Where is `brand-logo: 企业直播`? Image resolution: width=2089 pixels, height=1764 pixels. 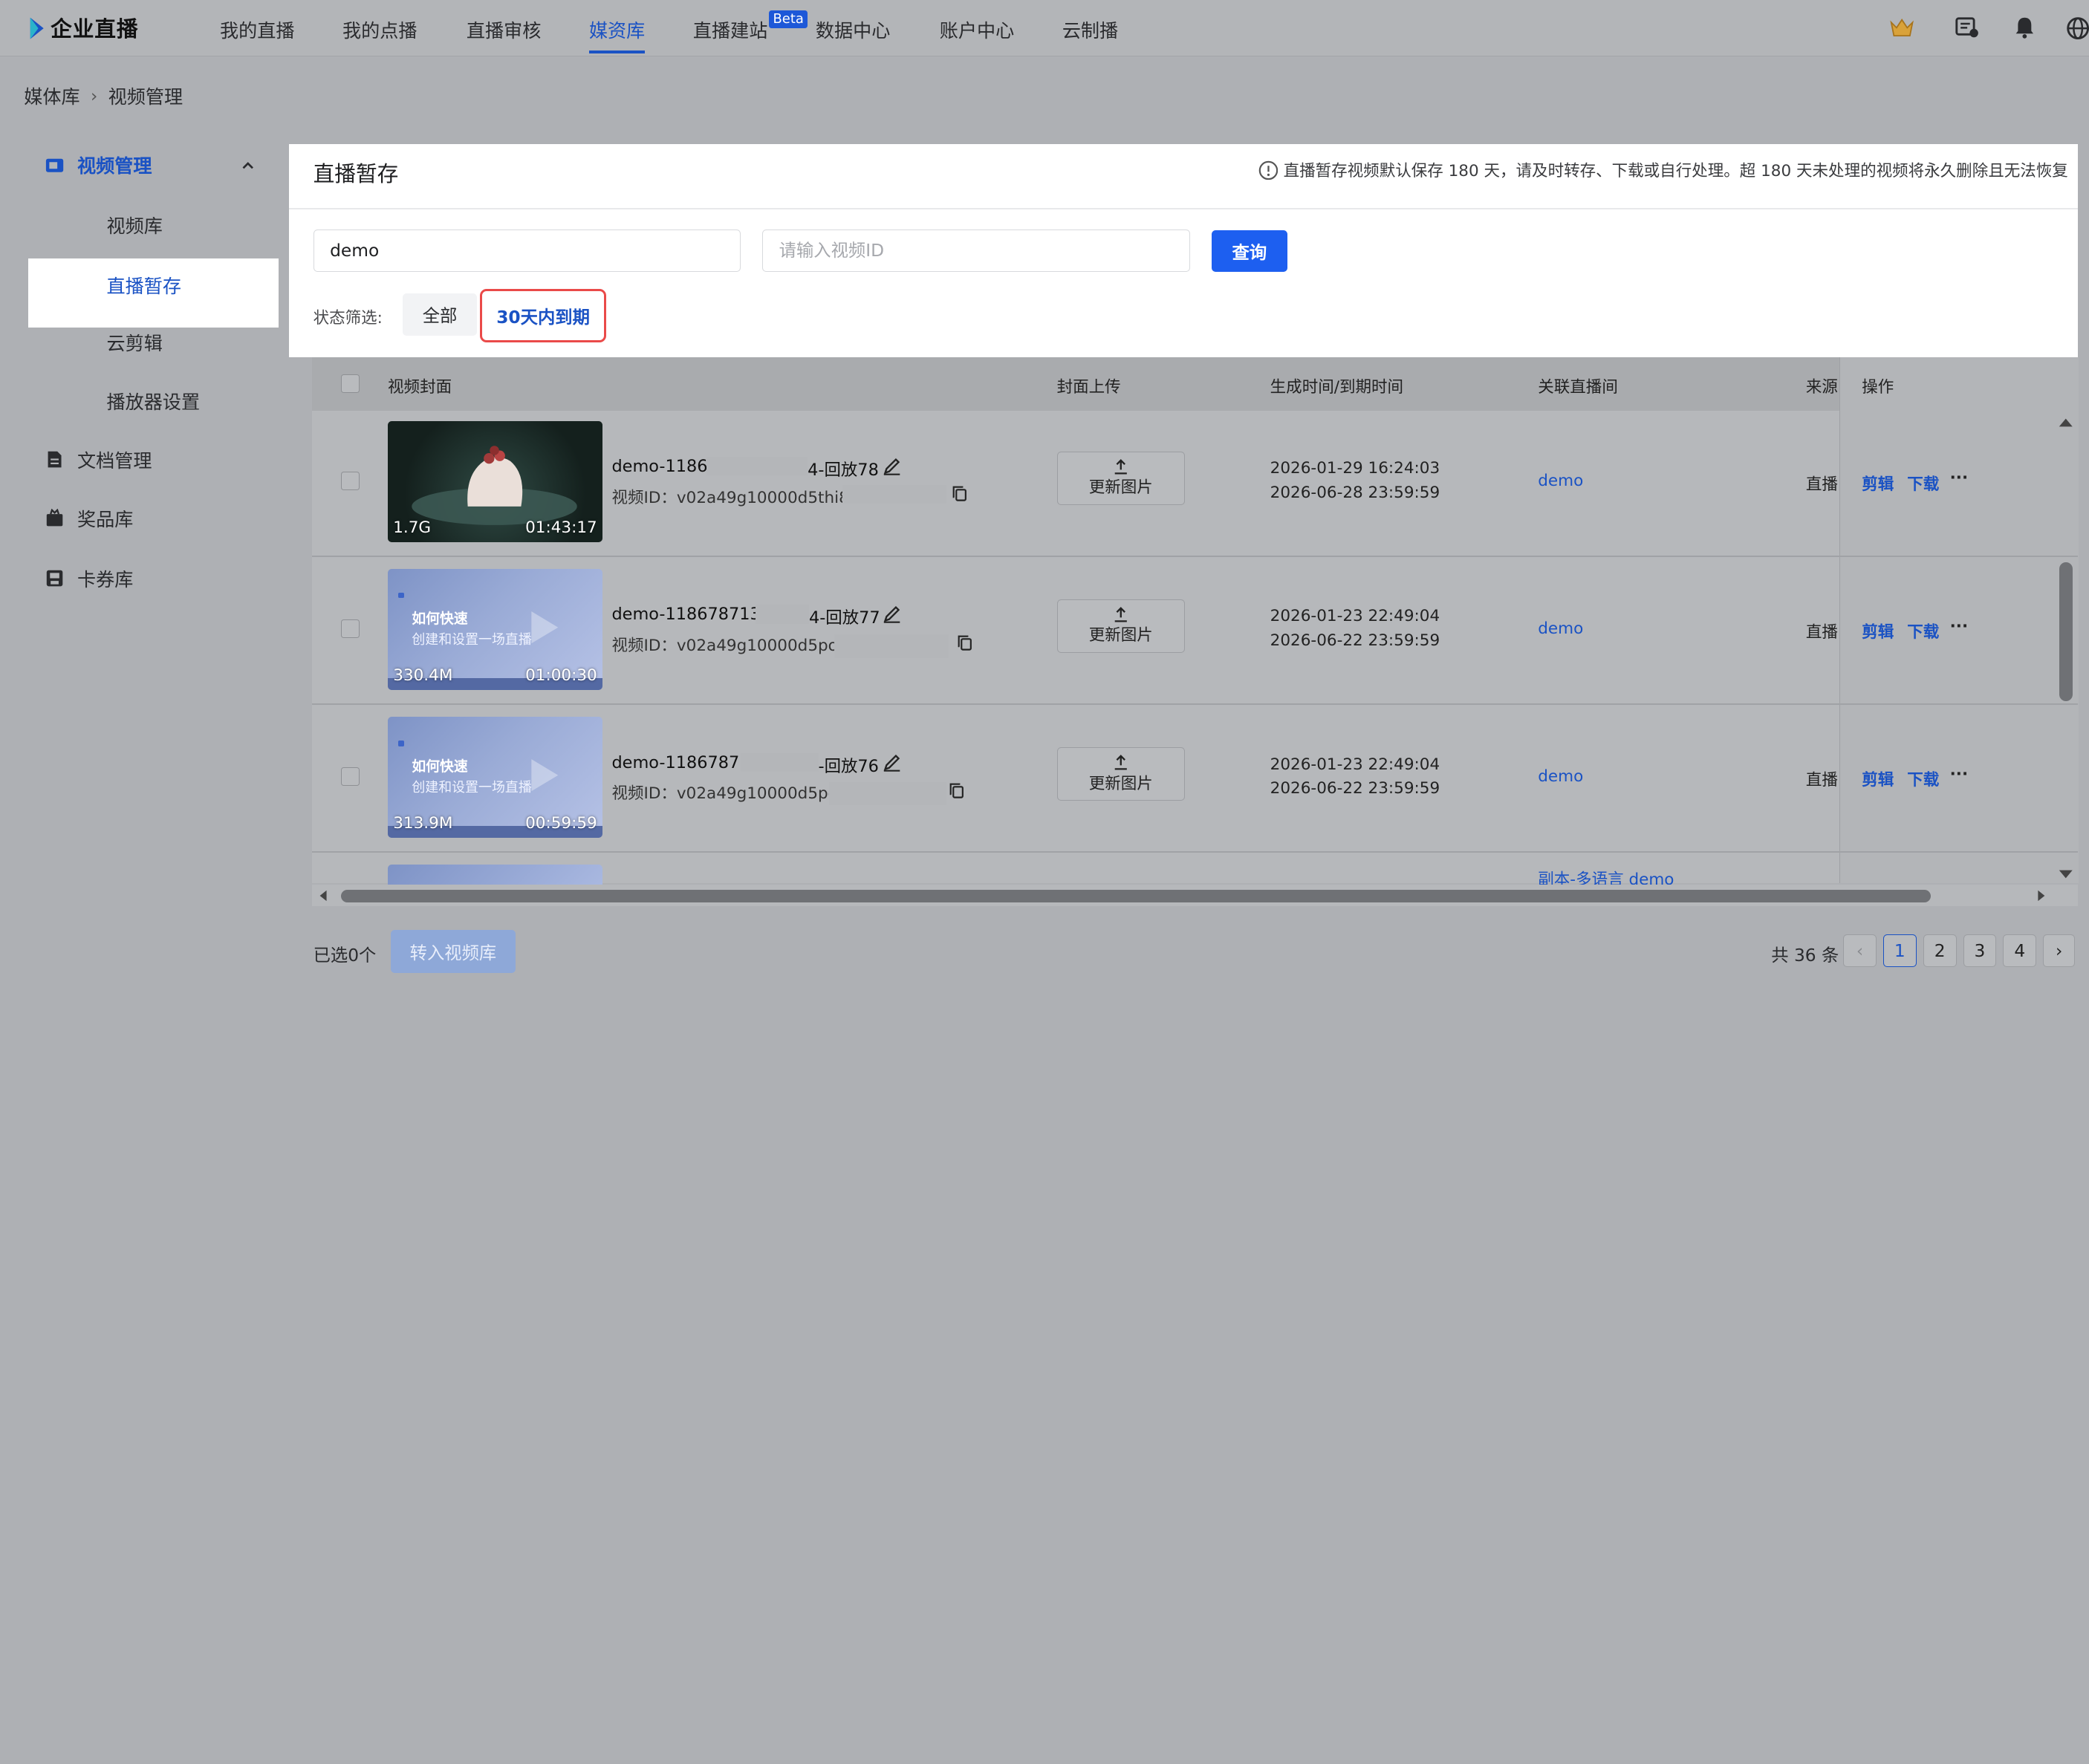 brand-logo: 企业直播 is located at coordinates (84, 27).